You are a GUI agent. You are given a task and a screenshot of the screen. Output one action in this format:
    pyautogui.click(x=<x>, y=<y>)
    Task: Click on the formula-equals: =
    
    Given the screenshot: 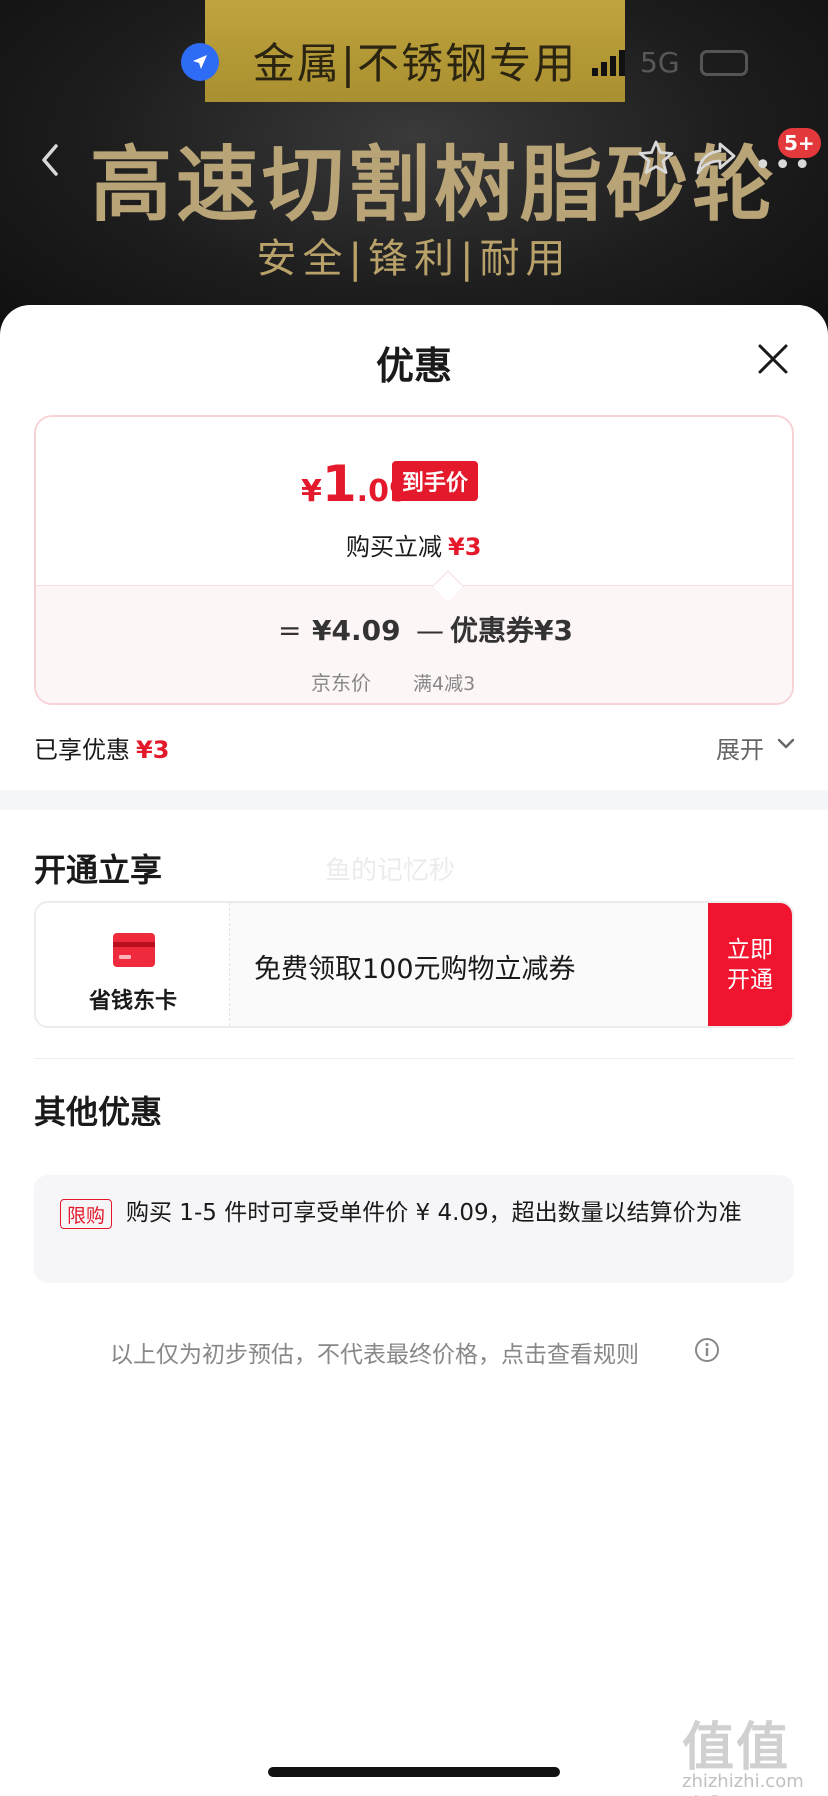 What is the action you would take?
    pyautogui.click(x=290, y=630)
    